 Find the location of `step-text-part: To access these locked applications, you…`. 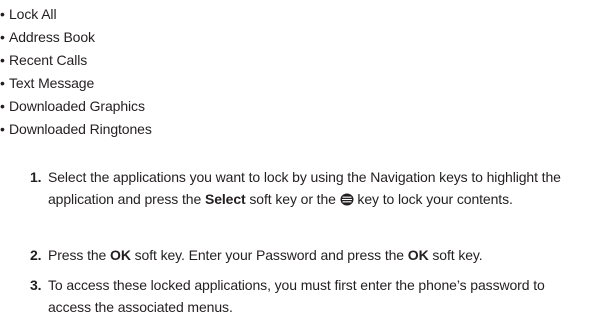

step-text-part: To access these locked applications, you… is located at coordinates (296, 296).